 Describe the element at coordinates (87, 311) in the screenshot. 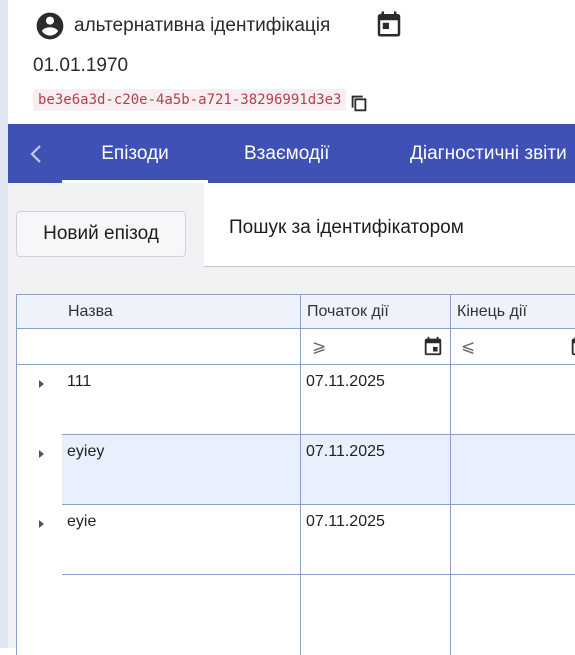

I see `column-header-name: Назва` at that location.